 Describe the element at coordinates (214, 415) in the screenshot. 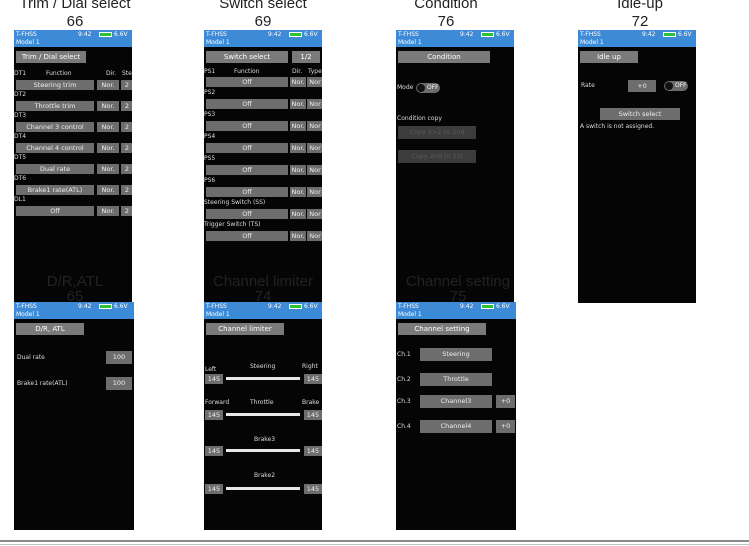

I see `forward-limit-value: 145` at that location.